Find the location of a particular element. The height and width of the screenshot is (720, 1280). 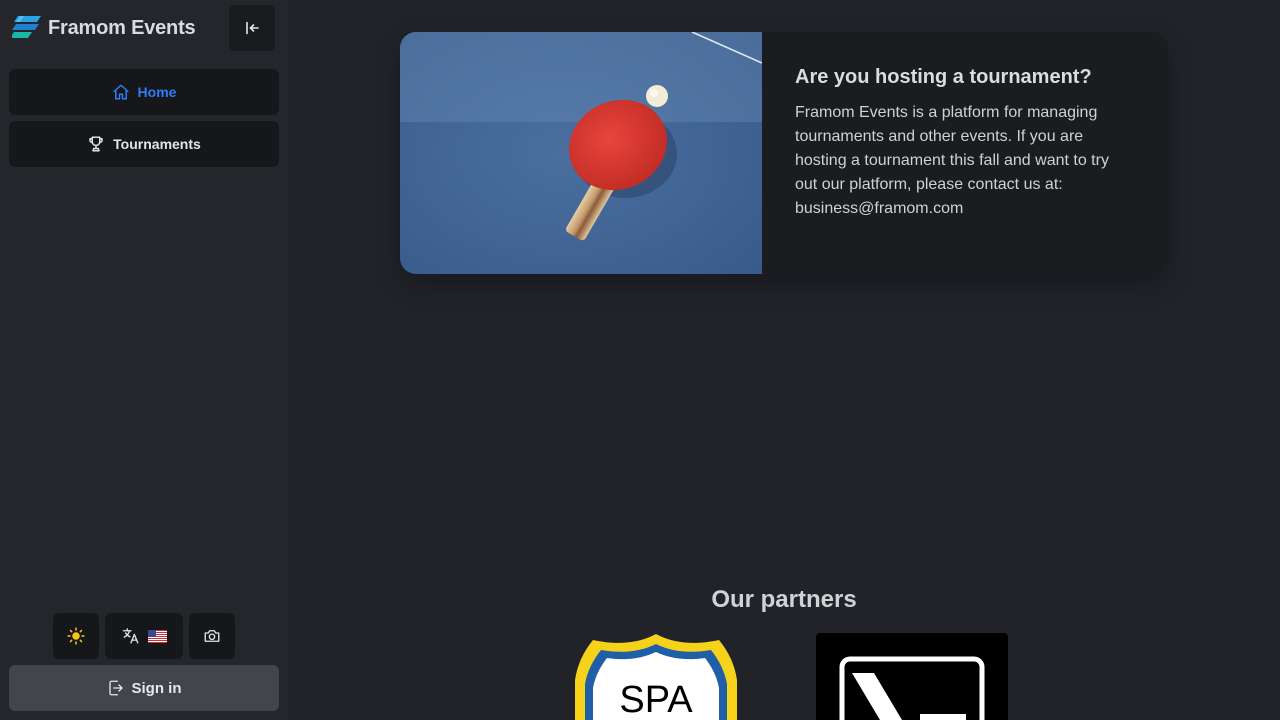

sidebar-item-home: Home is located at coordinates (144, 92).